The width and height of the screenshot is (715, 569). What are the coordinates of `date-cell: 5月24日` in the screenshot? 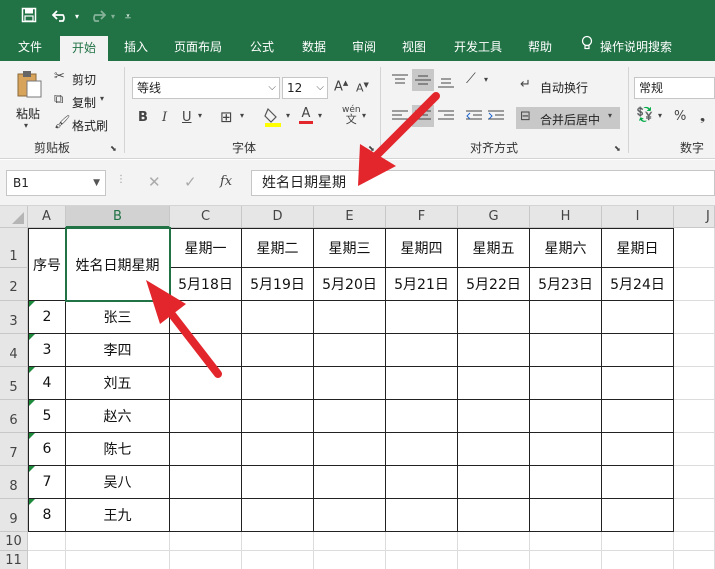 It's located at (638, 284).